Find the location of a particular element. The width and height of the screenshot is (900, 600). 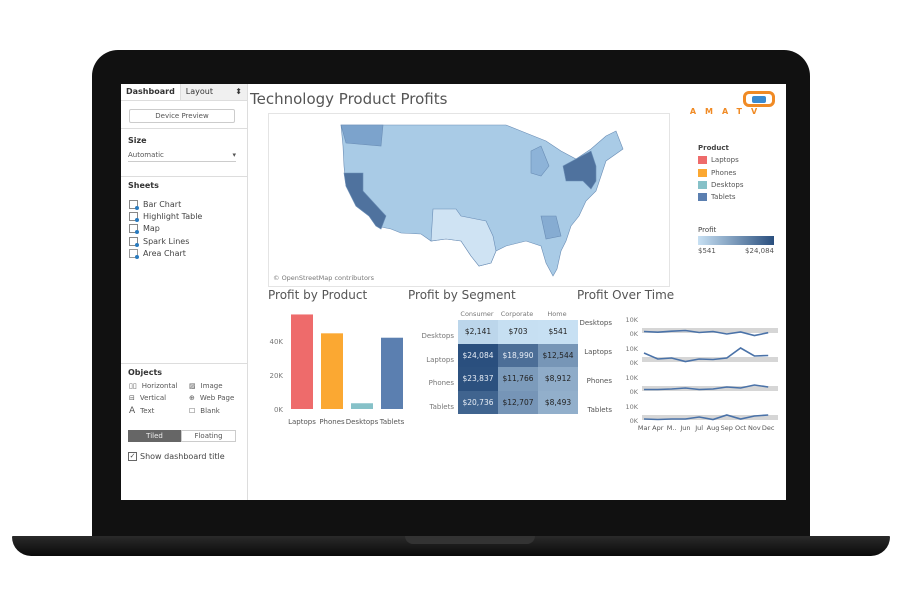

object-horizontal: ▯▯ Horizontal is located at coordinates (159, 386).